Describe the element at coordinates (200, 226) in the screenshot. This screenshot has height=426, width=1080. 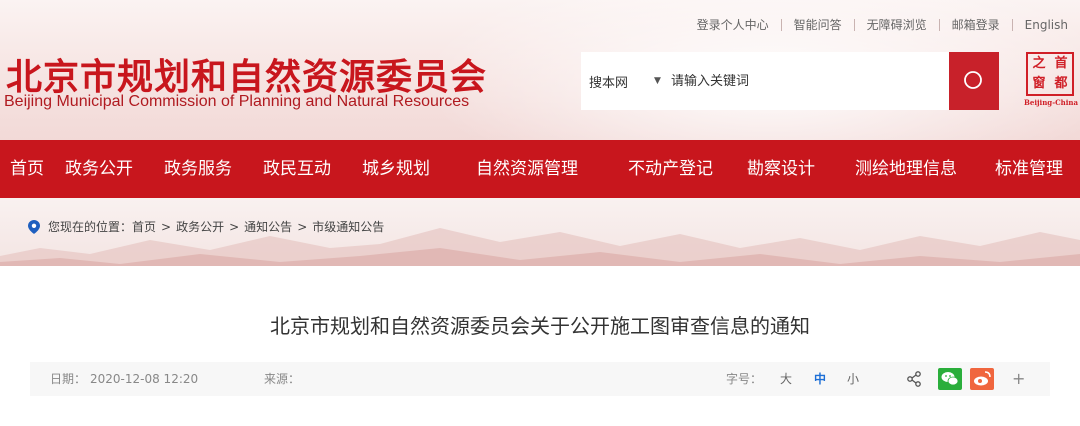
I see `breadcrumb-gov-affairs: 政务公开` at that location.